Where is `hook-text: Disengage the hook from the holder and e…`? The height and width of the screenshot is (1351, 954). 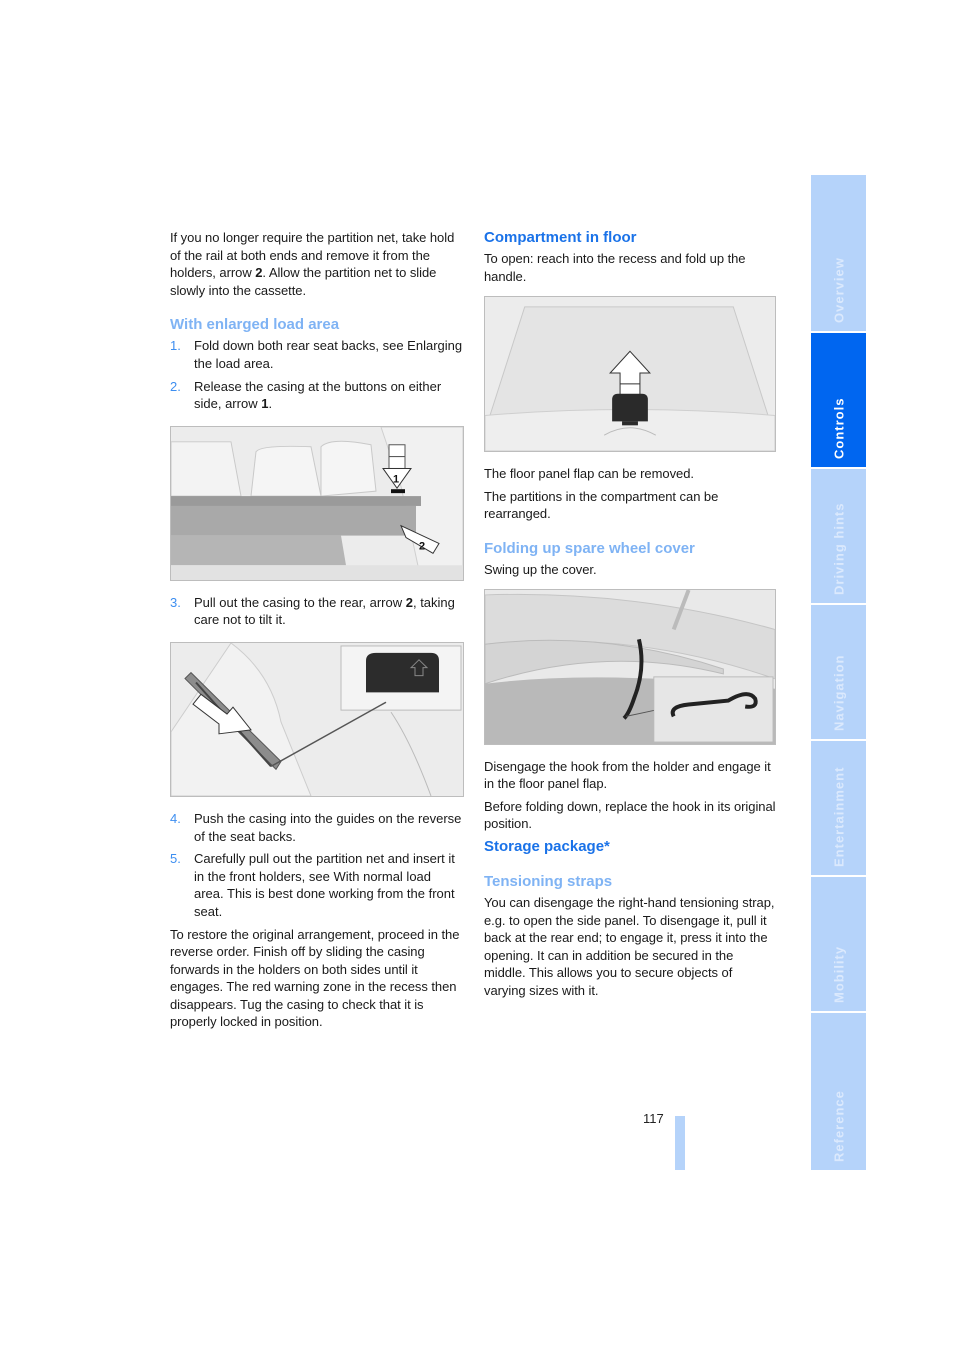
hook-text: Disengage the hook from the holder and e… is located at coordinates (627, 775).